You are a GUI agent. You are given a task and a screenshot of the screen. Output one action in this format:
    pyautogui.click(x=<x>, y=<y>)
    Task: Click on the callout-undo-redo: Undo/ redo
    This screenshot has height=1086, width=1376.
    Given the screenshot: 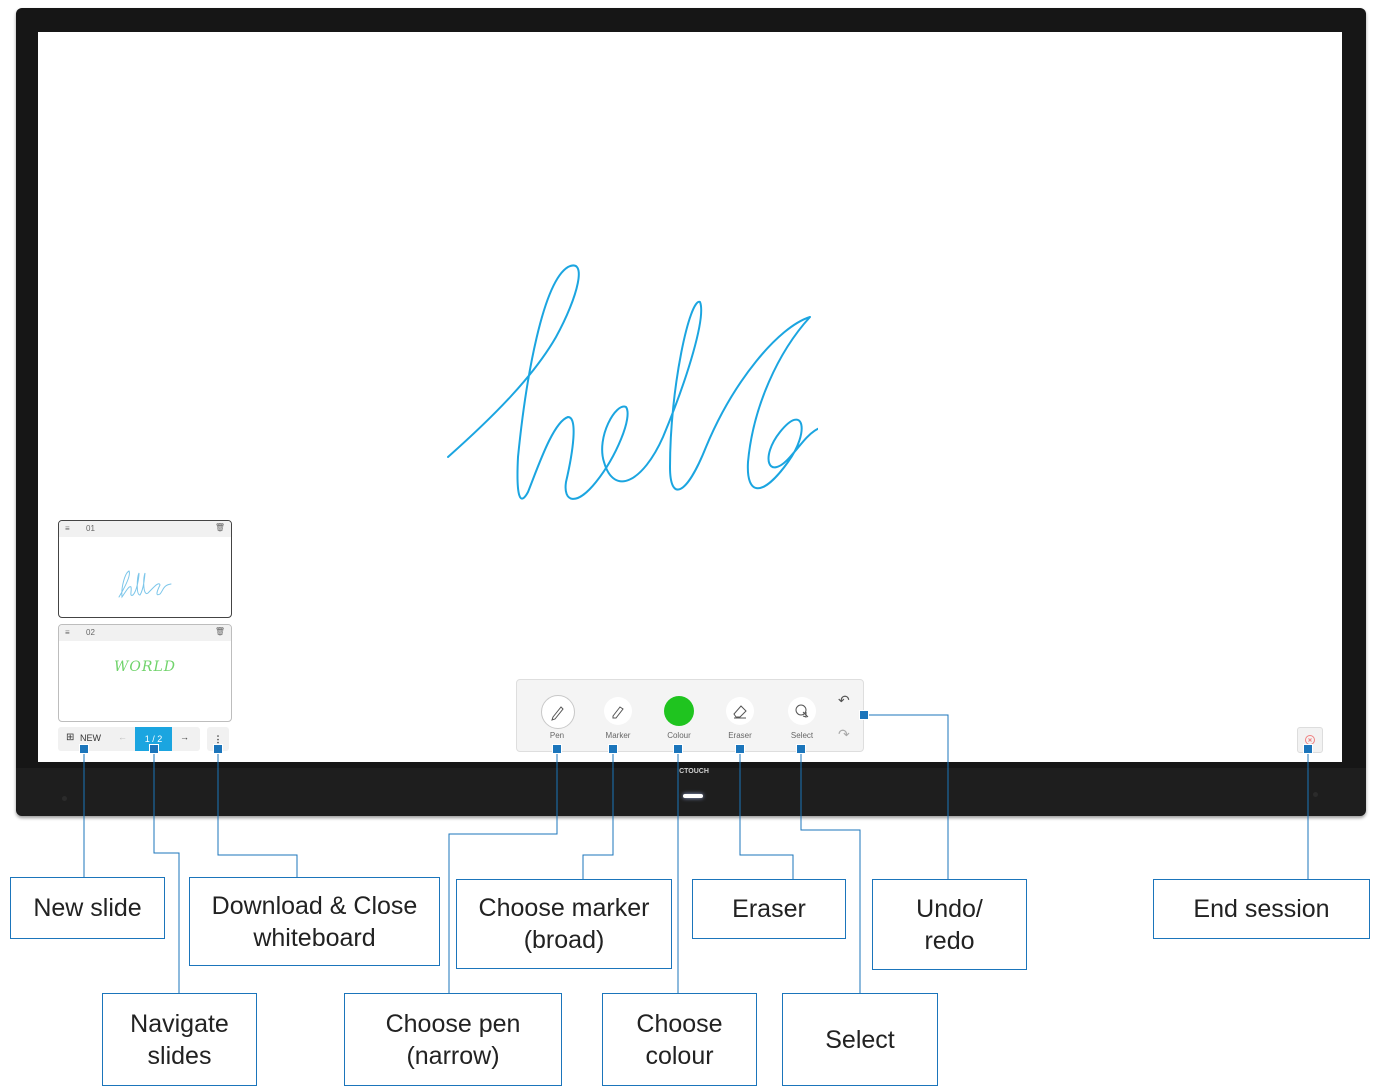 What is the action you would take?
    pyautogui.click(x=949, y=924)
    